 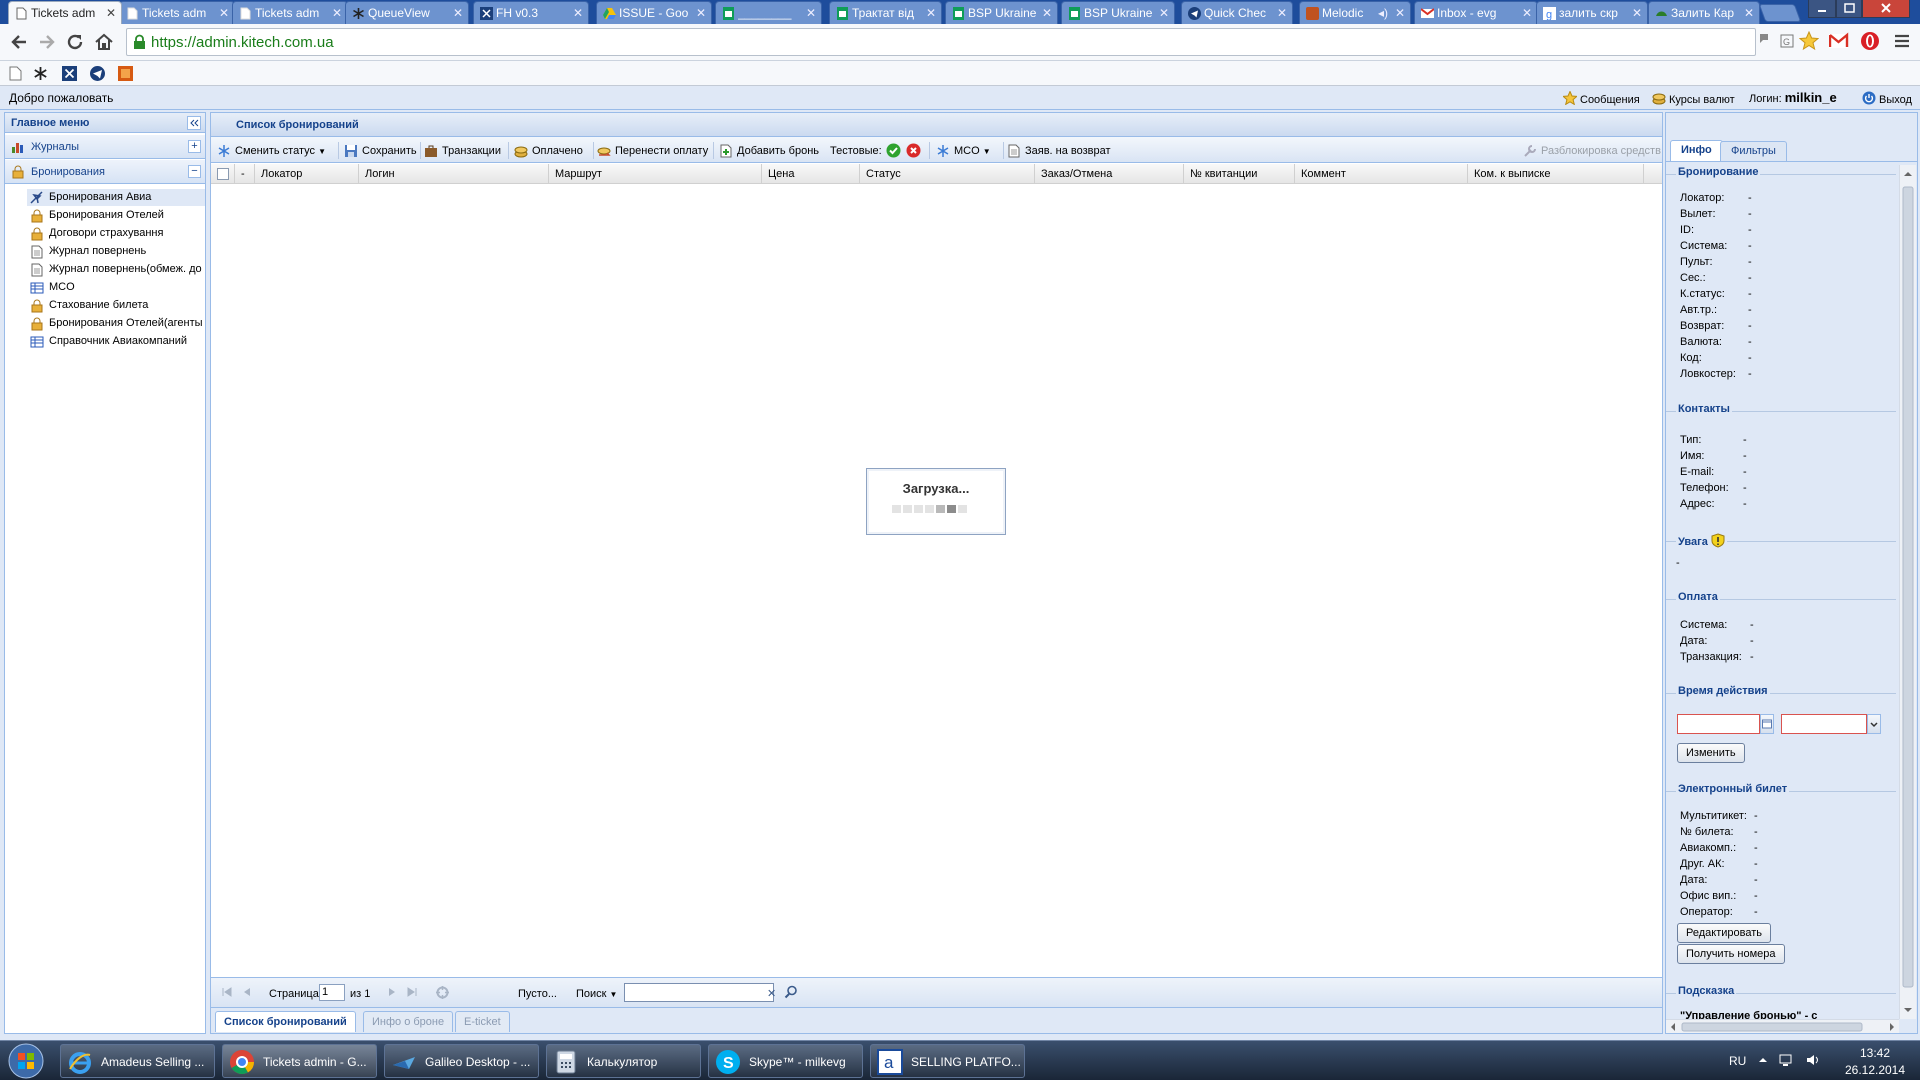 I want to click on tree-item-refund-journal-limited: Журнал повернень(обмеж. до, so click(x=116, y=269).